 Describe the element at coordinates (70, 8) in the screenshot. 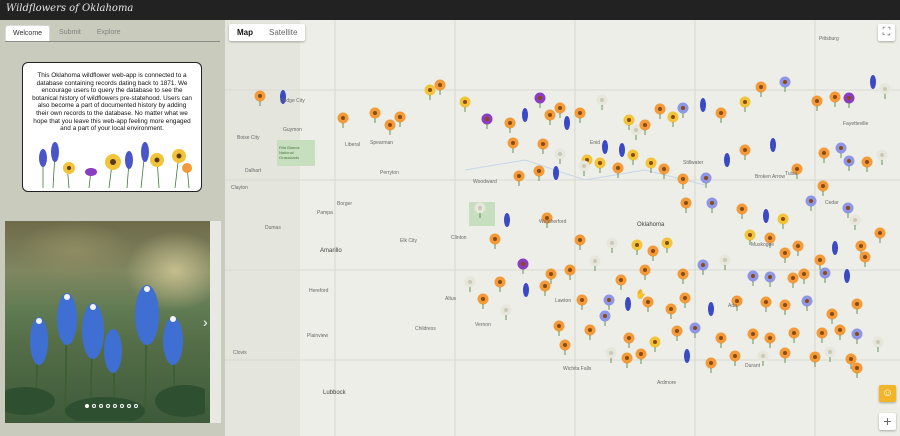

I see `app-title: Wildflowers of Oklahoma` at that location.